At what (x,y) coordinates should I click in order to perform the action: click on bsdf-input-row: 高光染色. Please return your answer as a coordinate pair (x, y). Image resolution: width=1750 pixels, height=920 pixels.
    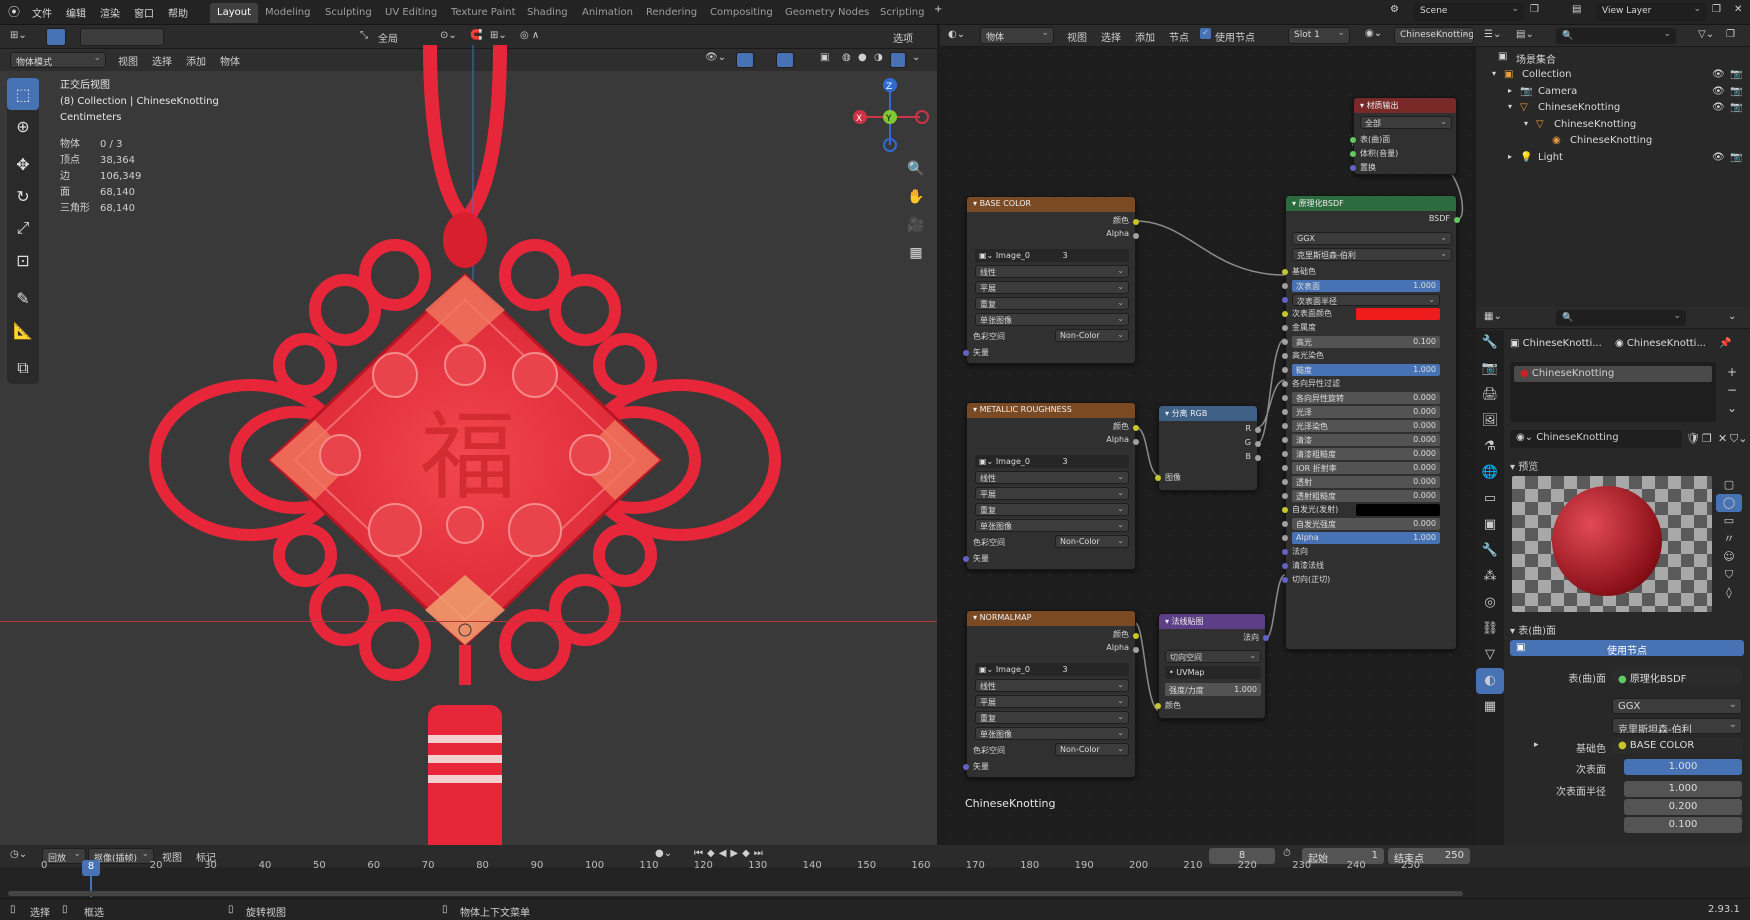
    Looking at the image, I should click on (1366, 356).